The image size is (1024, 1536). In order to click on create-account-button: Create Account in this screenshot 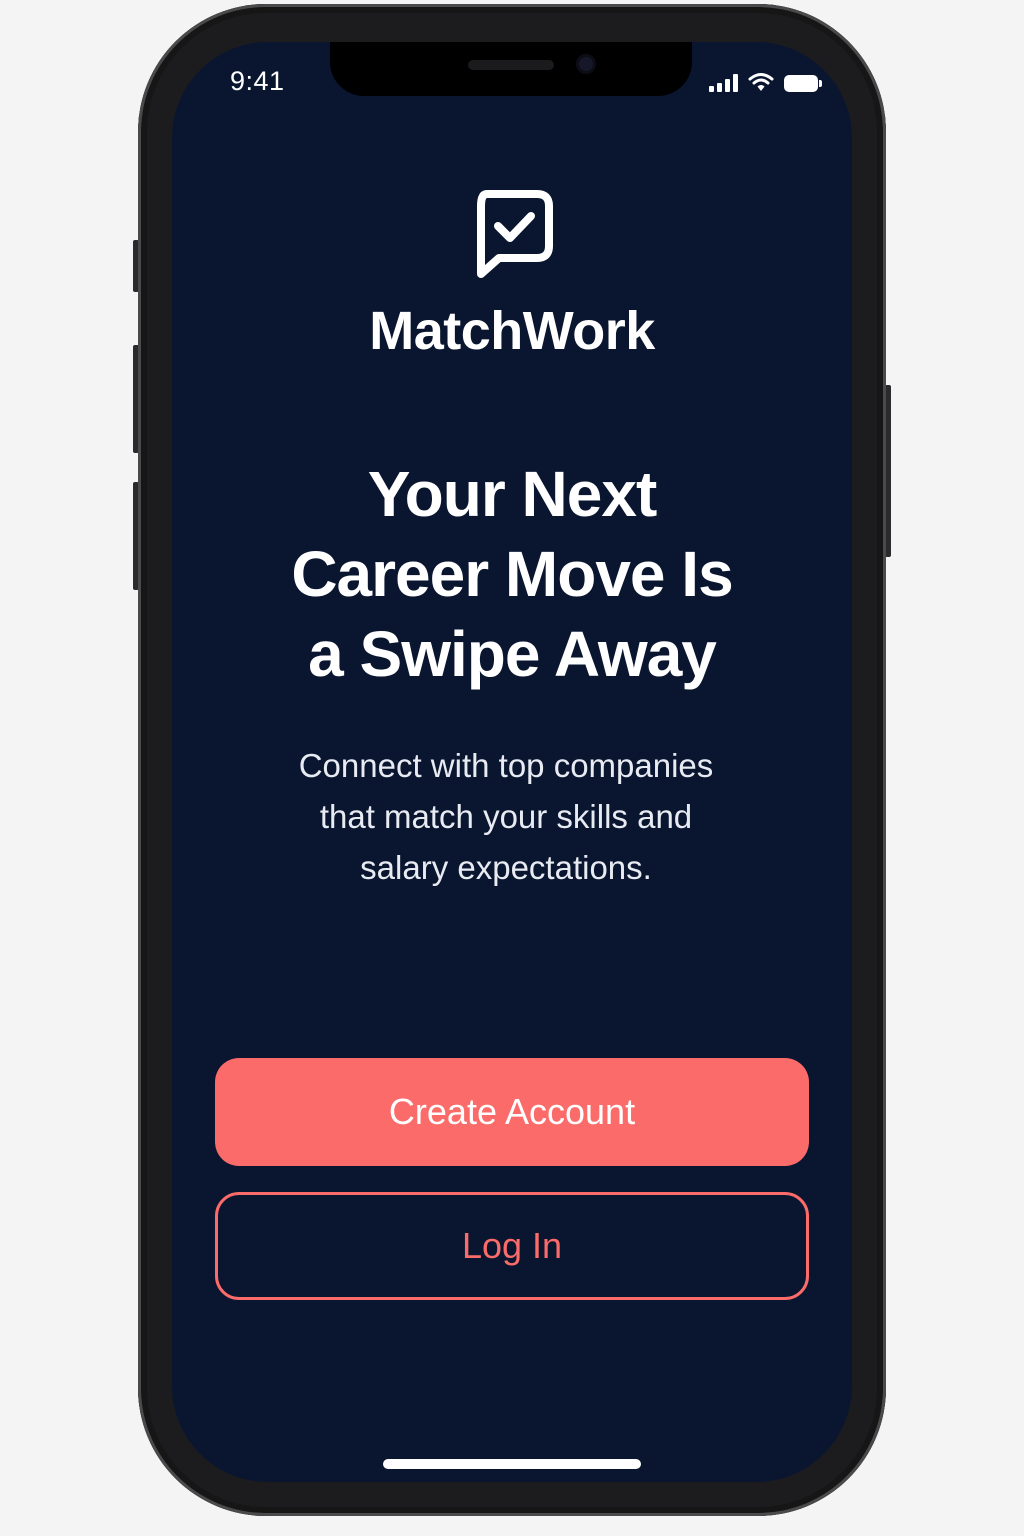, I will do `click(512, 1112)`.